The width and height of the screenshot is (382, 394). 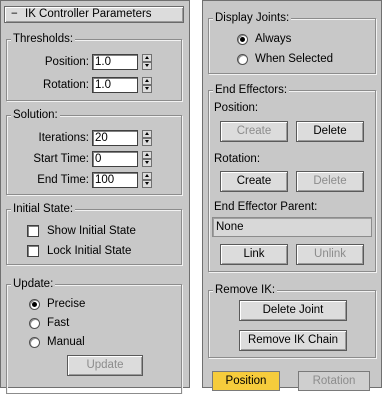 I want to click on always-label: Always, so click(x=273, y=39).